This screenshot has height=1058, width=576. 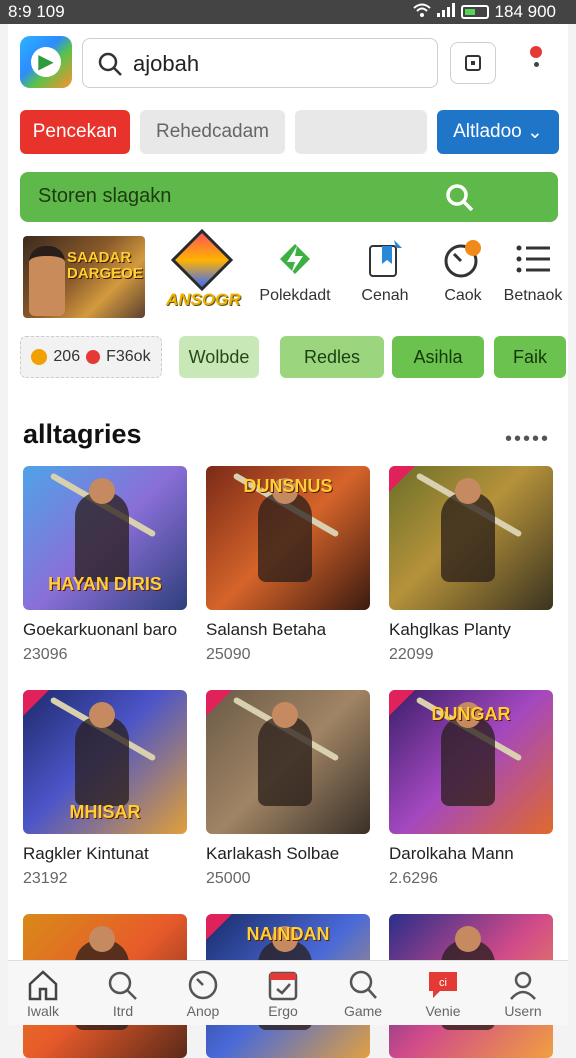 I want to click on nav-label: Venie, so click(x=443, y=1011).